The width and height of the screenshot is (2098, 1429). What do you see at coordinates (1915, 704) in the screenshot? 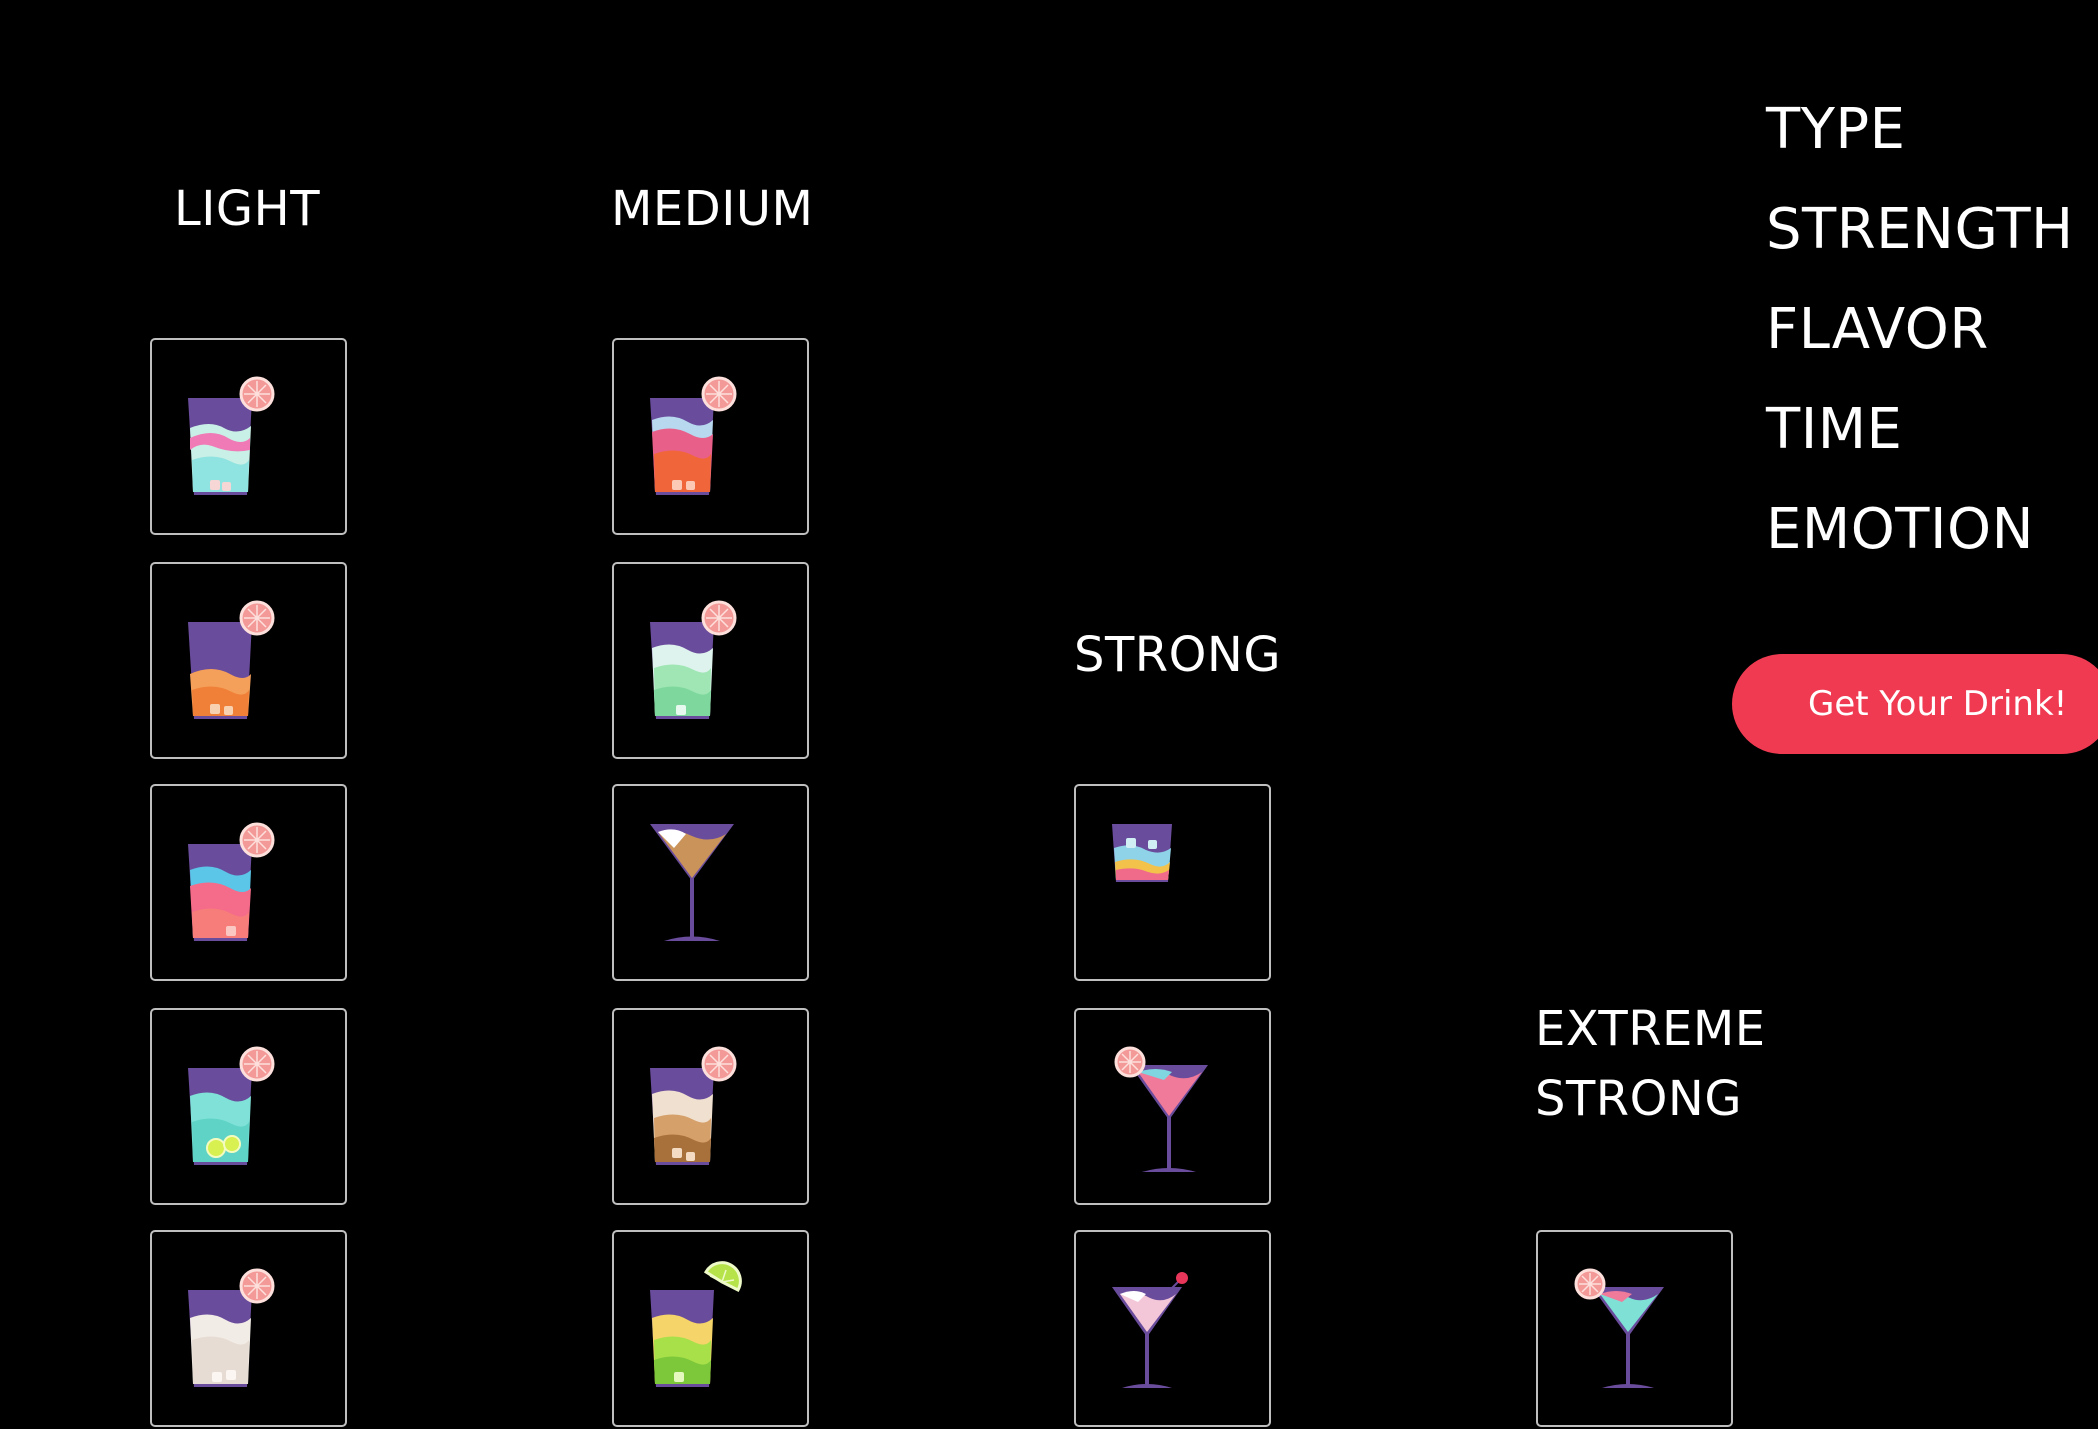
I see `get-your-drink-button: Get Your Drink!` at bounding box center [1915, 704].